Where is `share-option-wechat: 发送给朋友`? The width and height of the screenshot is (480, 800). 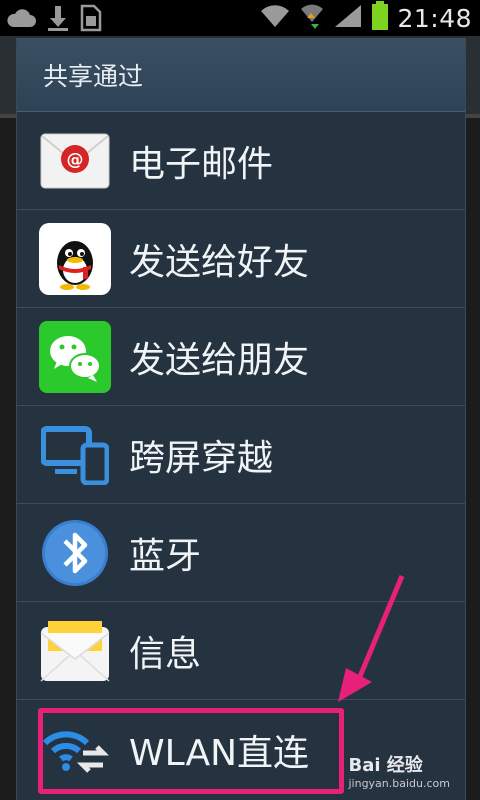
share-option-wechat: 发送给朋友 is located at coordinates (241, 357).